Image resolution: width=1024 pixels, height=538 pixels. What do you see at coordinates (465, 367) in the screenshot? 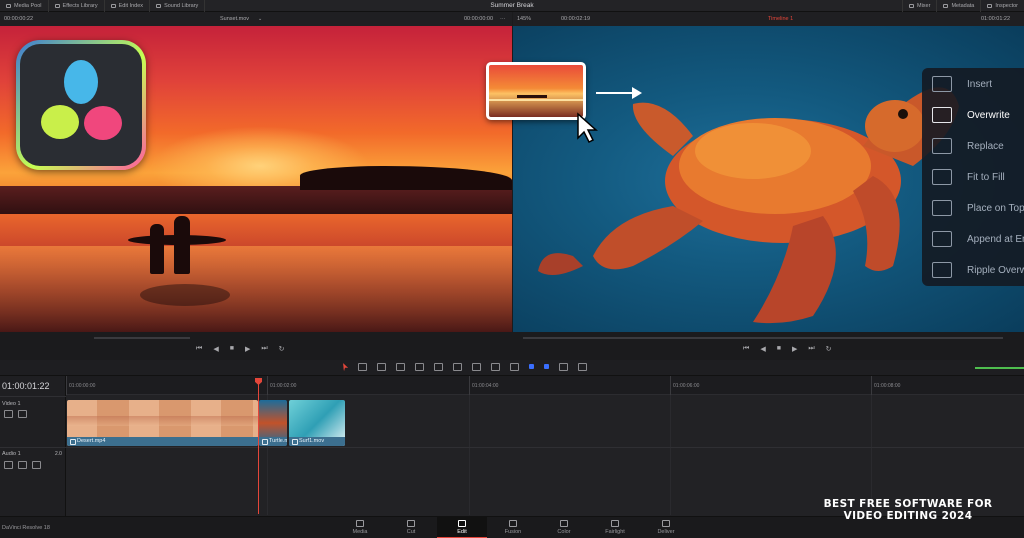
I see `edit-tools` at bounding box center [465, 367].